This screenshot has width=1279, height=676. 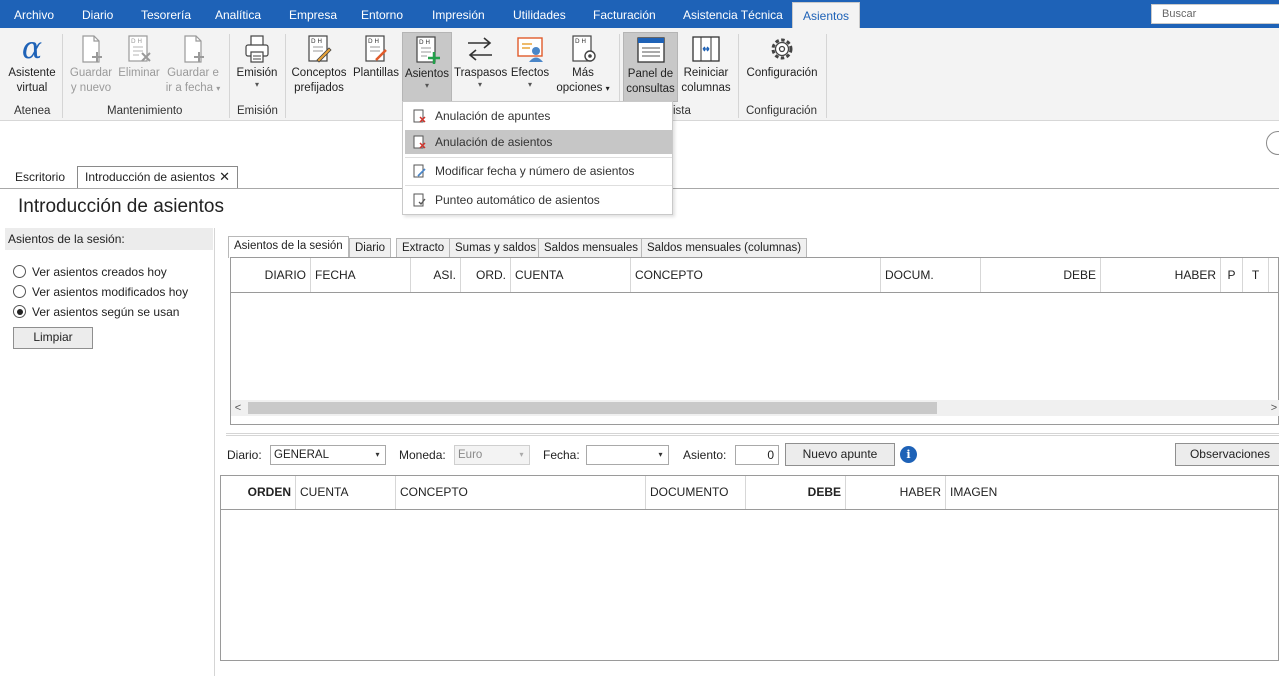 What do you see at coordinates (376, 67) in the screenshot?
I see `plantillas-button: D H Plantillas` at bounding box center [376, 67].